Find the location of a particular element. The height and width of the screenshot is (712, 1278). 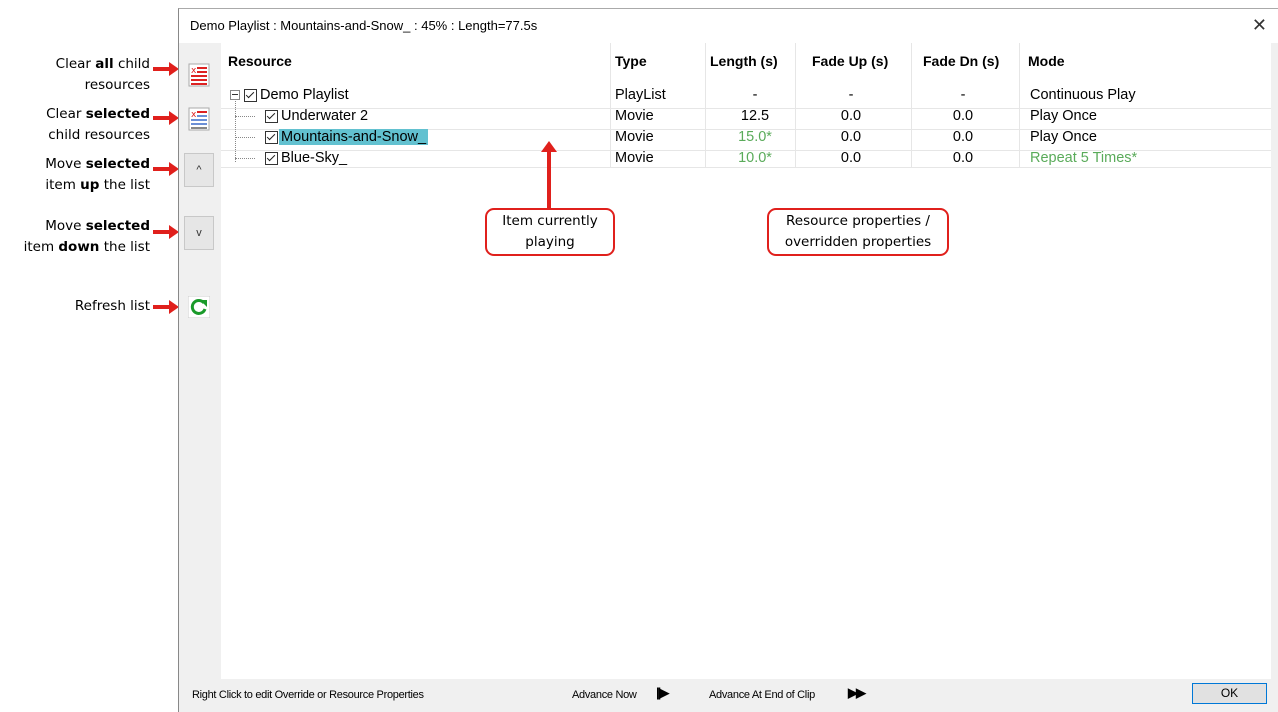

collapse-icon is located at coordinates (235, 95).